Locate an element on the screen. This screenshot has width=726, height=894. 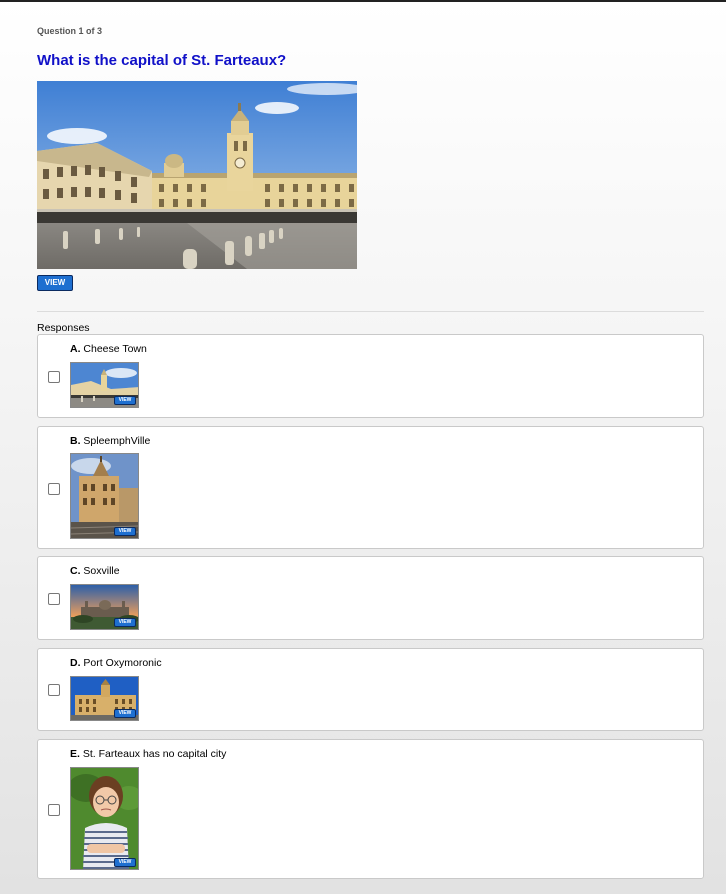
question-counter: Question 1 of 3 is located at coordinates (70, 31).